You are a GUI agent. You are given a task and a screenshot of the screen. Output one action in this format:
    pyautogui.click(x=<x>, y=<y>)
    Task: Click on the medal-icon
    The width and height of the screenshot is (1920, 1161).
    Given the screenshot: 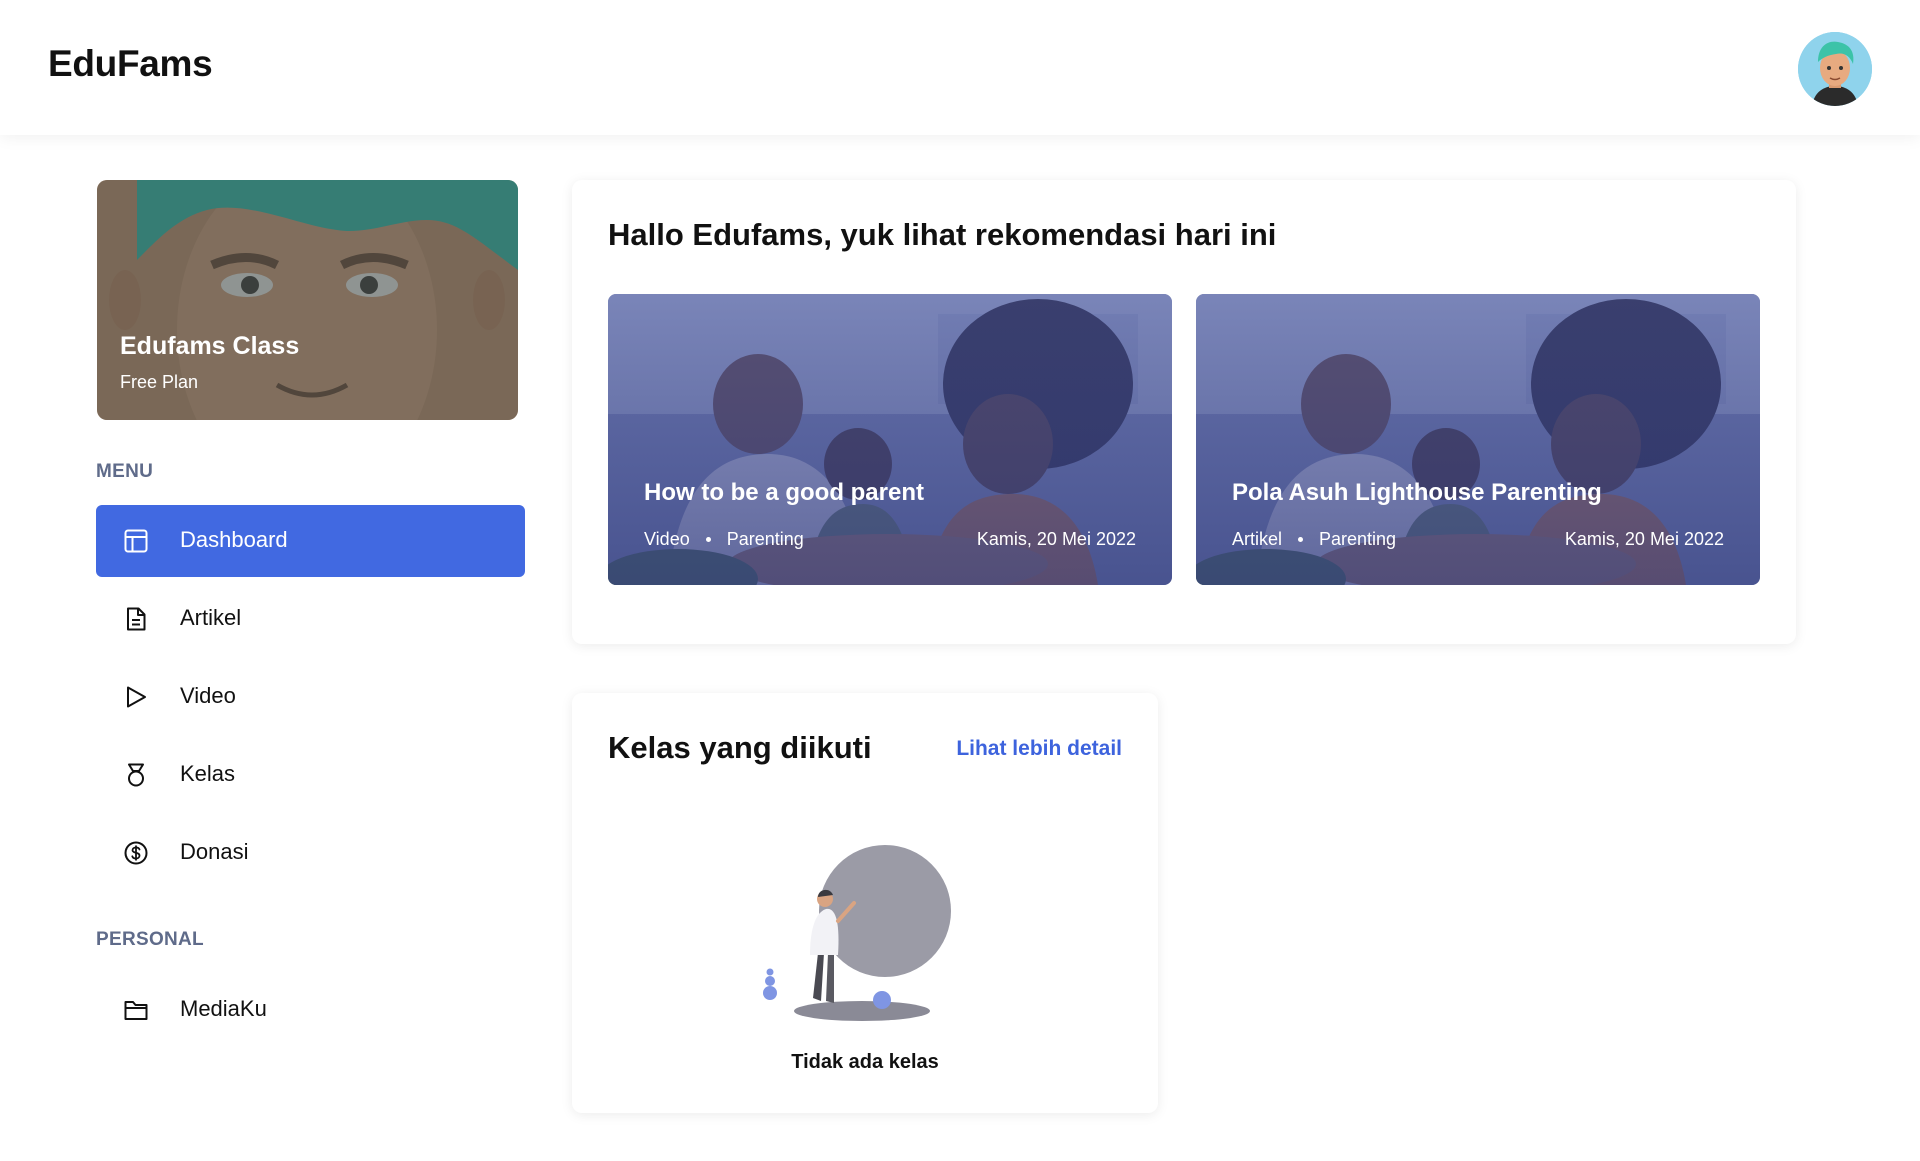 What is the action you would take?
    pyautogui.click(x=136, y=775)
    